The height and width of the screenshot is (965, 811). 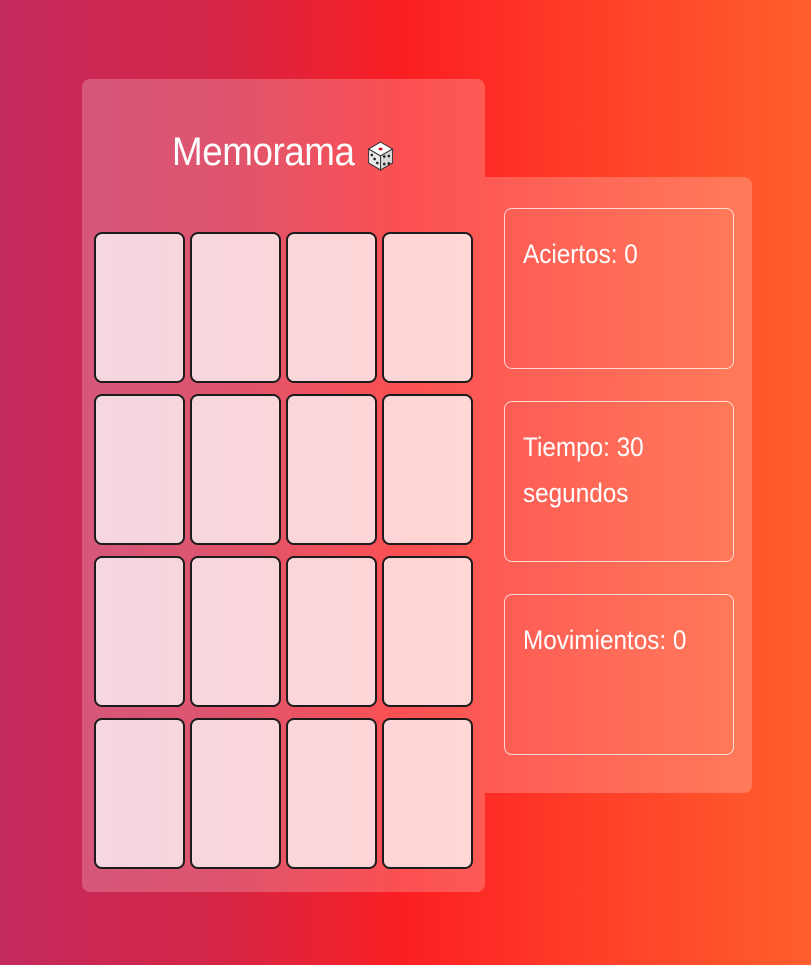 I want to click on moves-counter: Movimientos: 0, so click(x=619, y=674).